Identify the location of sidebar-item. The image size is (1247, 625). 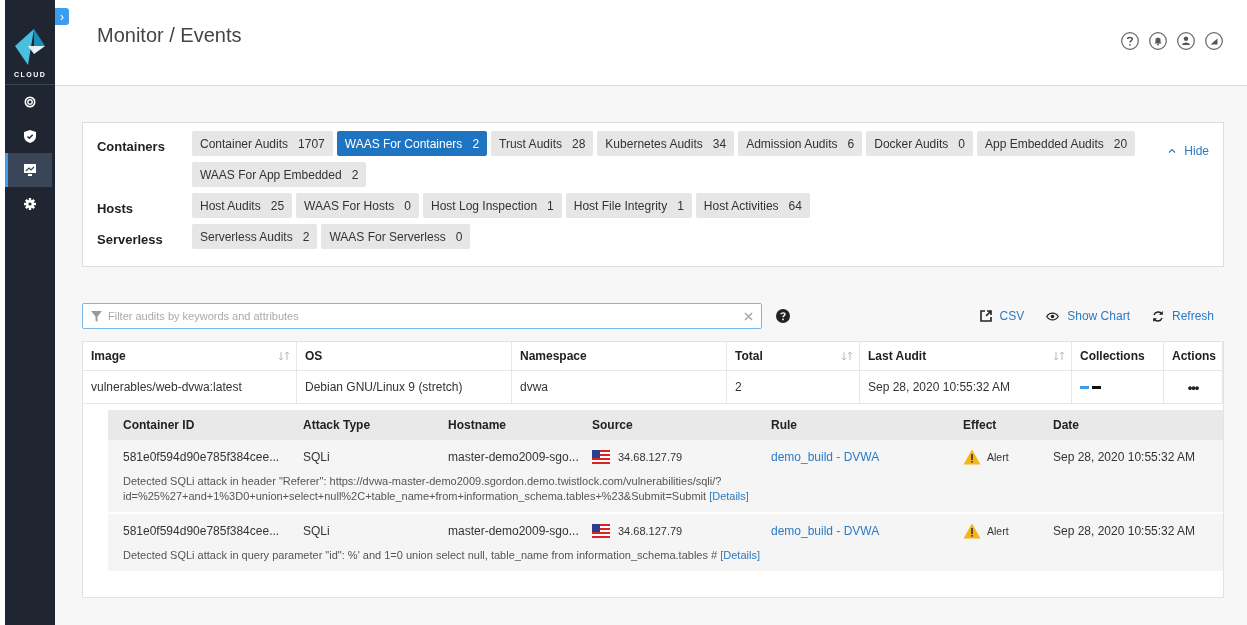
(28, 170).